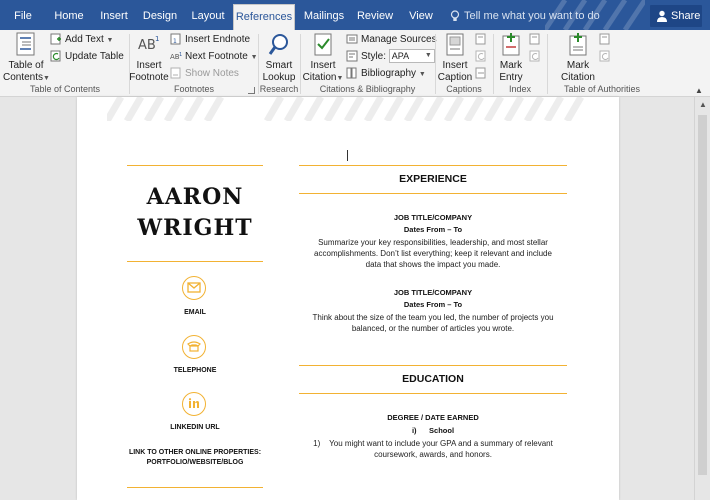 This screenshot has height=500, width=710. I want to click on update-table-of-figures-icon, so click(481, 56).